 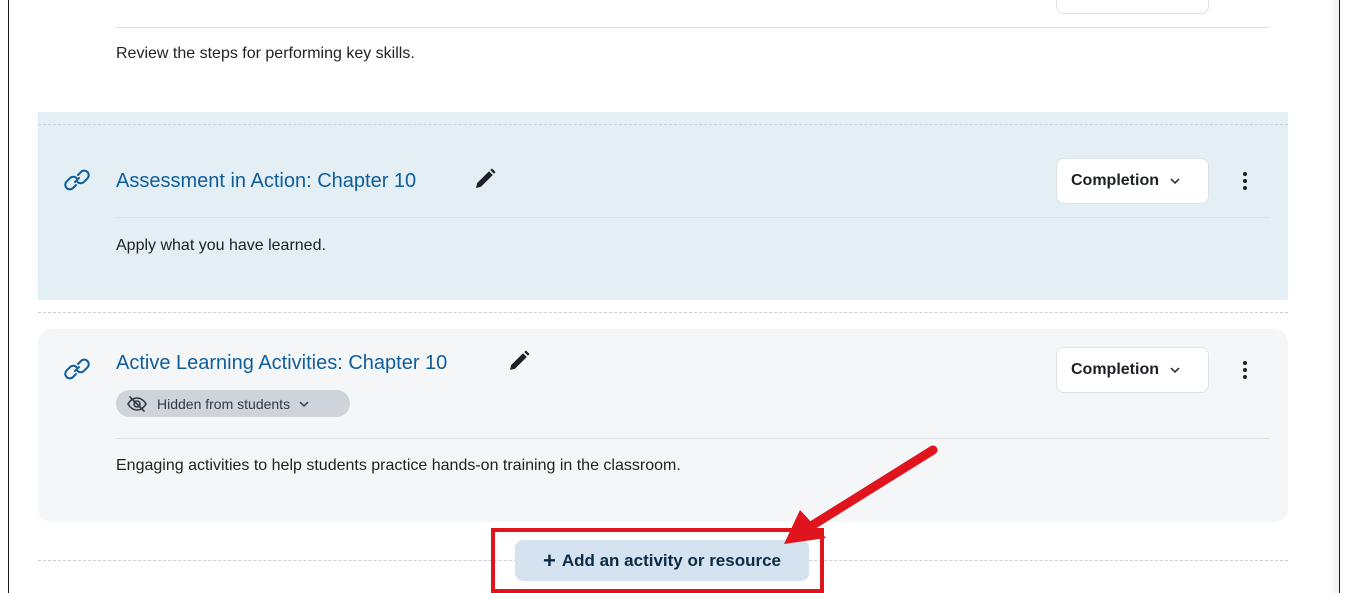 I want to click on add-activity-button: + Add an activity or resource, so click(x=662, y=560).